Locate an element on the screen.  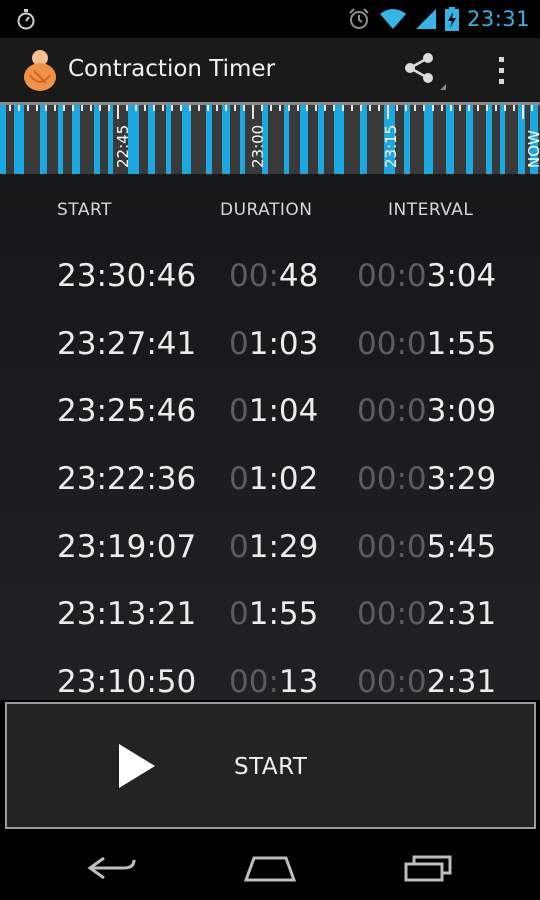
play-icon is located at coordinates (137, 766).